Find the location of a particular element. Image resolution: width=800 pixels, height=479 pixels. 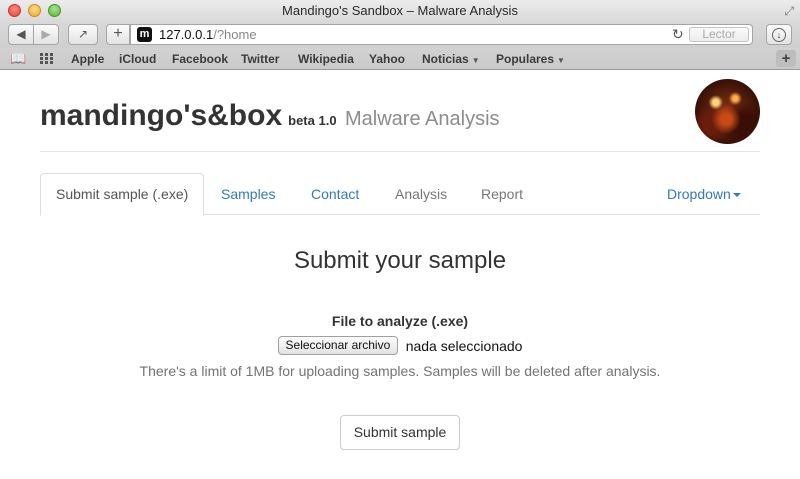

brand: mandingo's&box beta 1.0 Malware Analysis is located at coordinates (270, 116).